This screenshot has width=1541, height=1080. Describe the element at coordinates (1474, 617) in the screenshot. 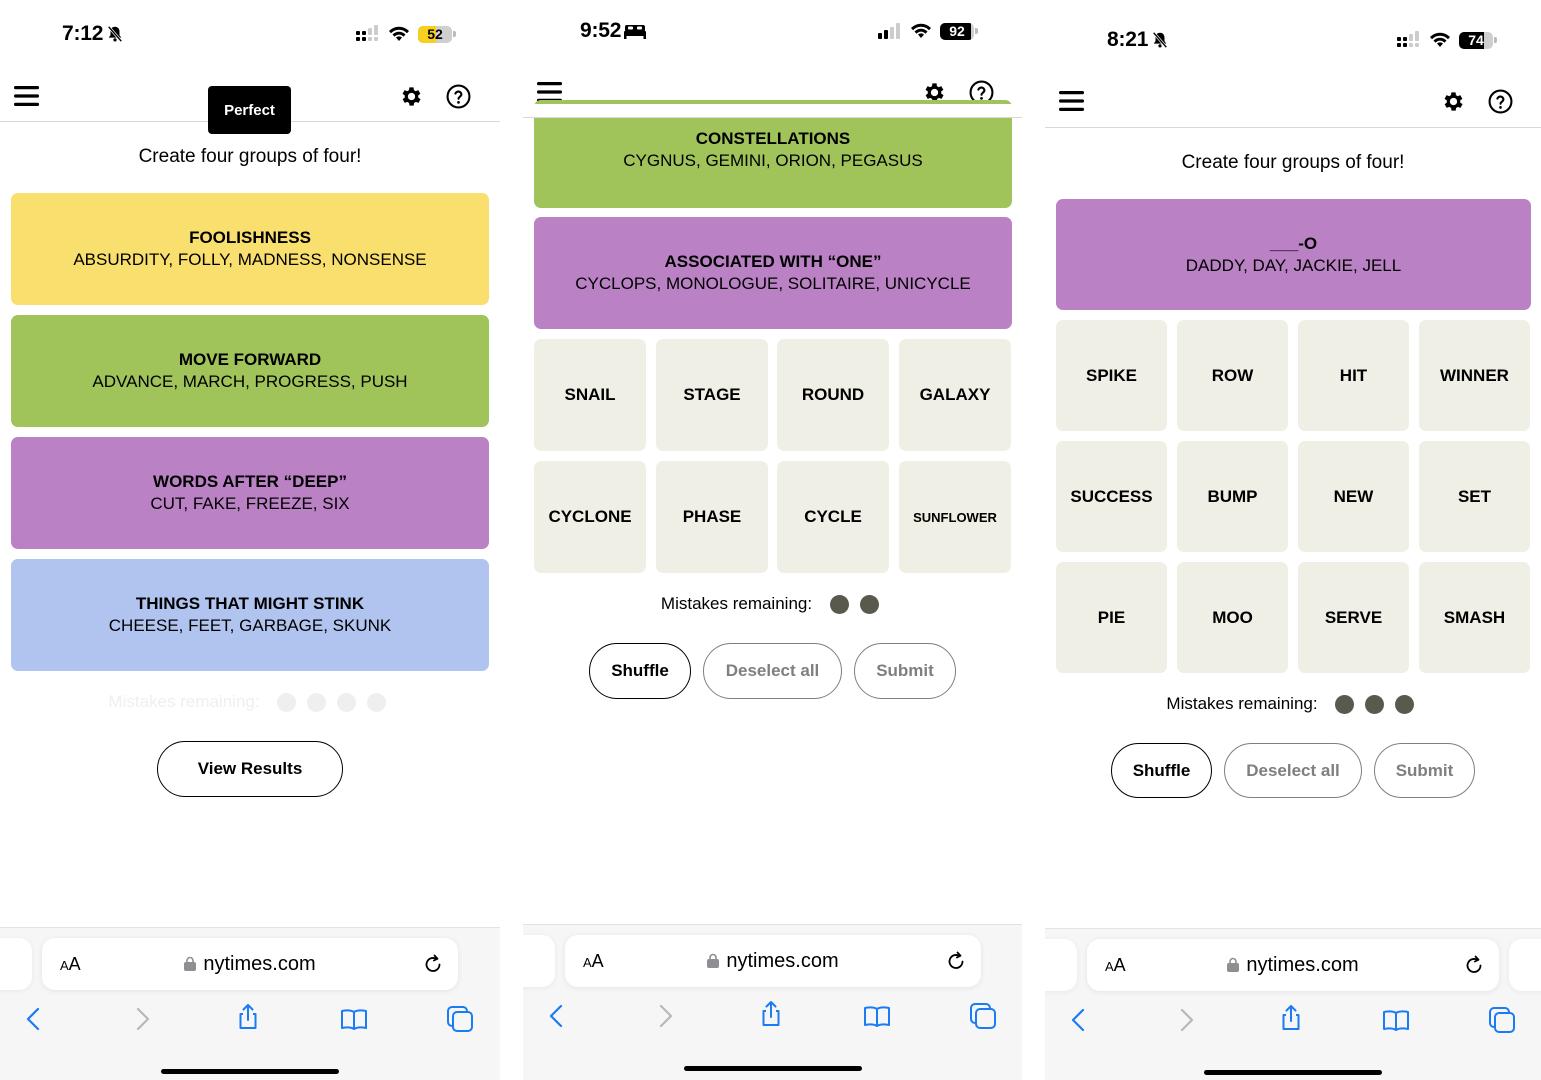

I see `word-tile: SMASH` at that location.